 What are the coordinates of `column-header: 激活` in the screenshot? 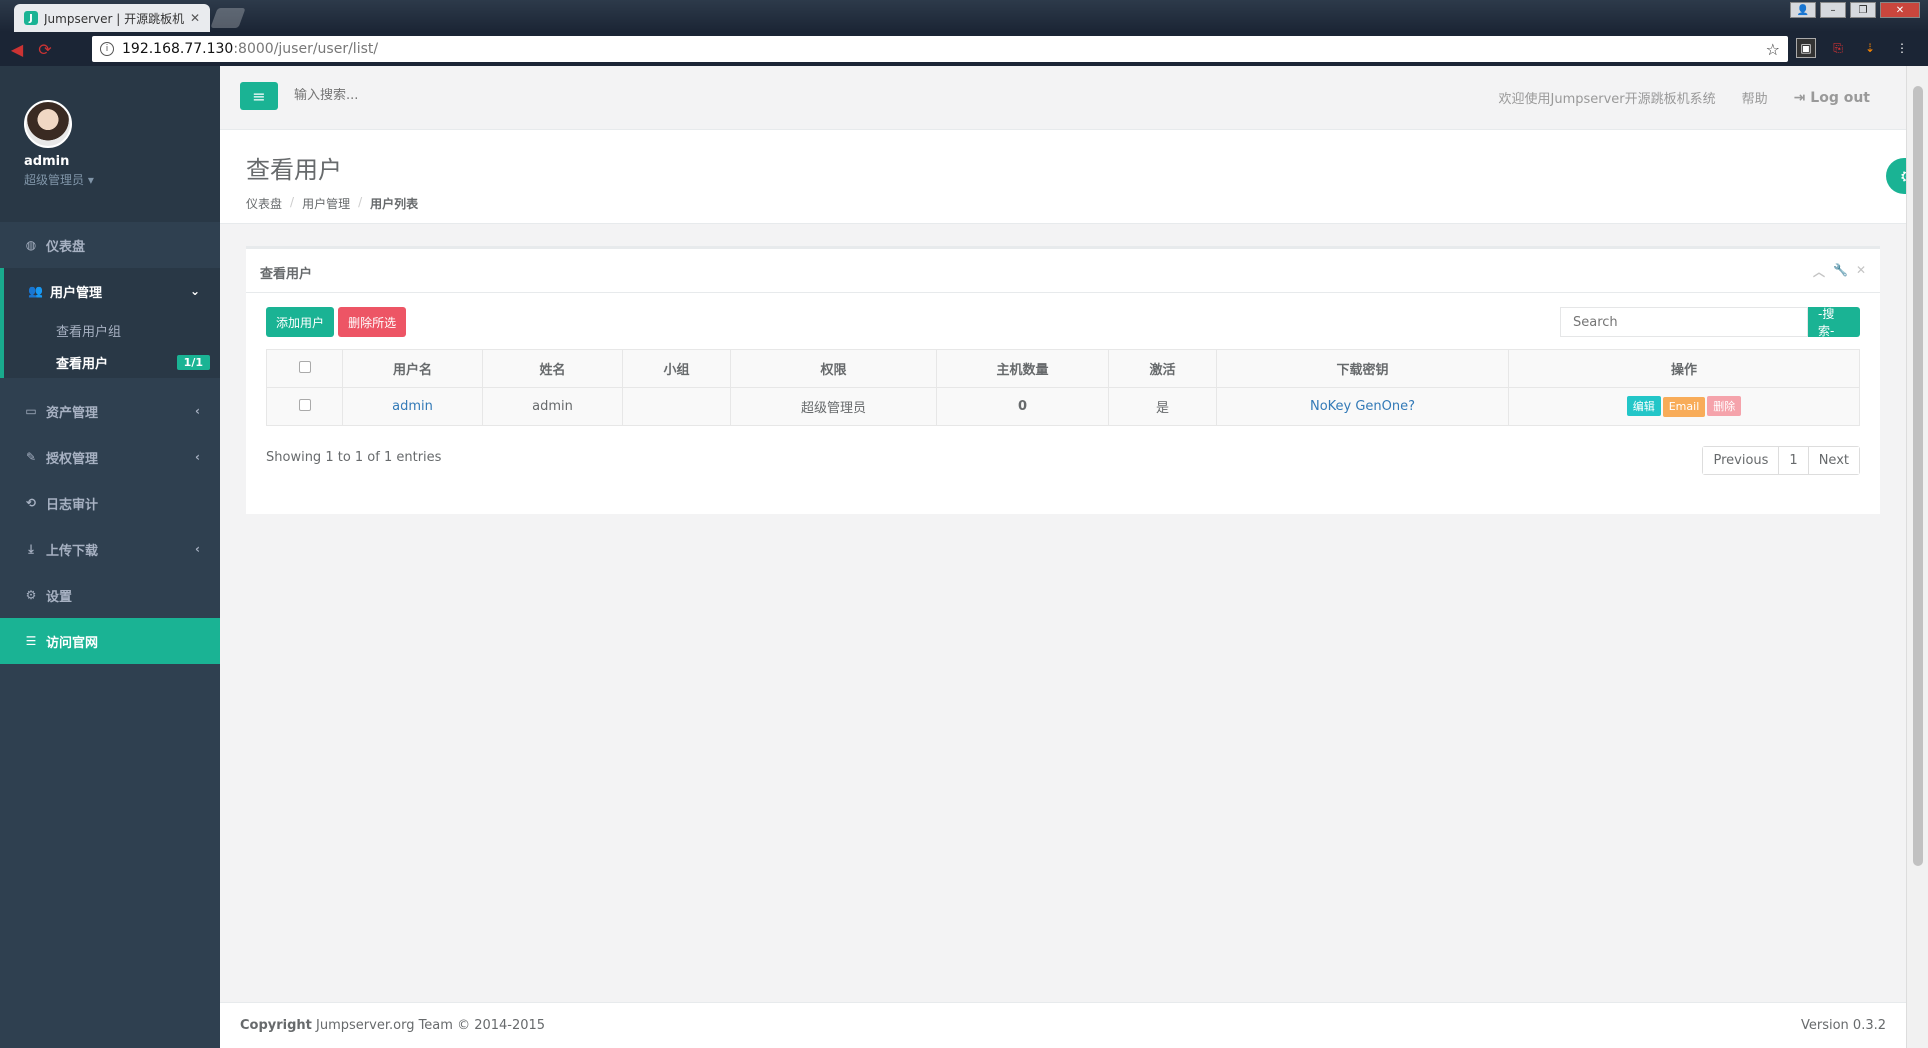 It's located at (1162, 368).